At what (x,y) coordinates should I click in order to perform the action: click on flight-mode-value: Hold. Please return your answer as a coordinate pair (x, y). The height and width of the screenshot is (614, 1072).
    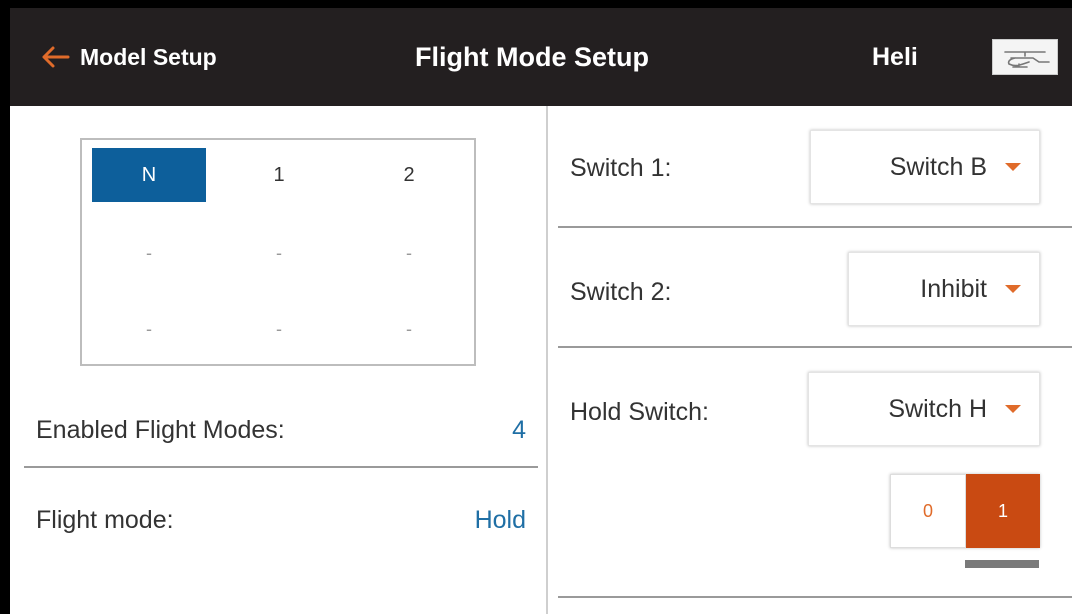
    Looking at the image, I should click on (500, 520).